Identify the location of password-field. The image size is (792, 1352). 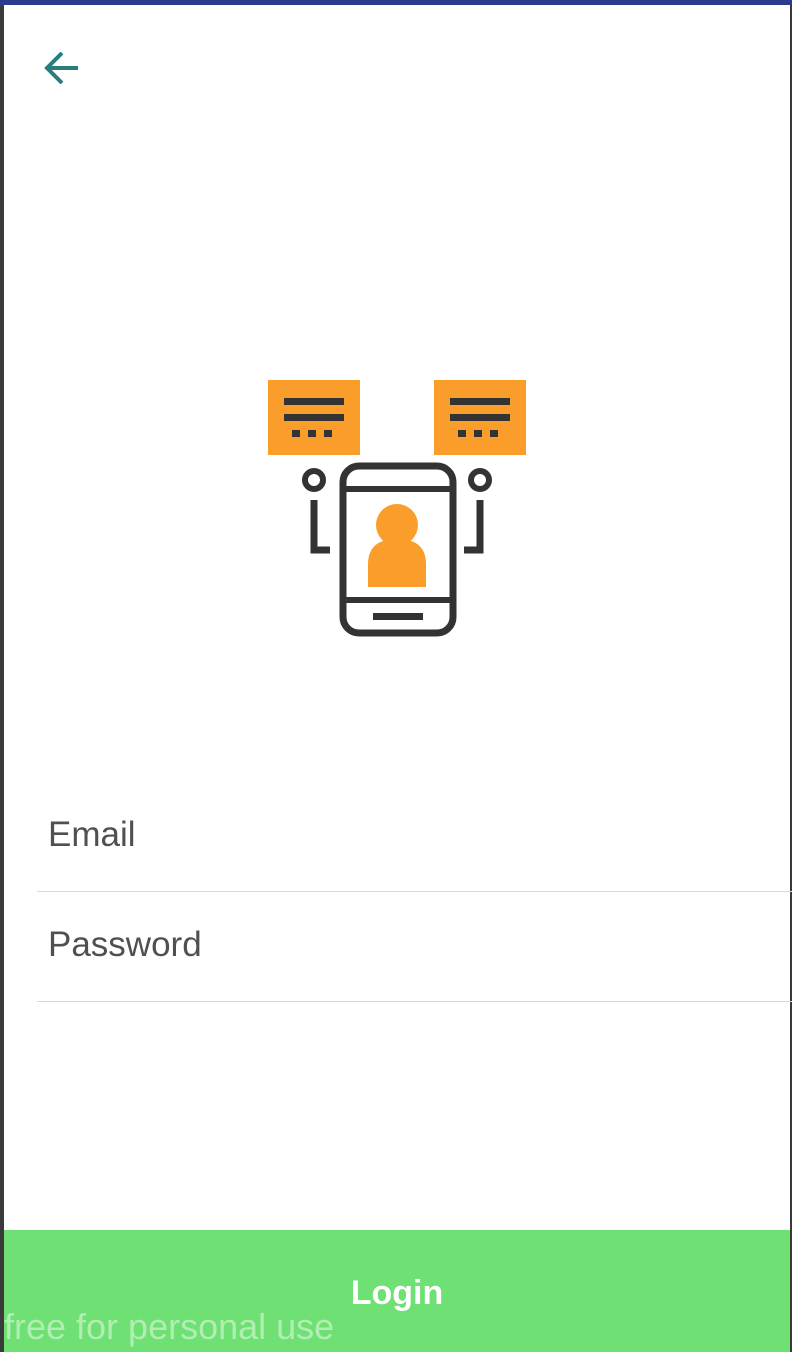
(414, 947).